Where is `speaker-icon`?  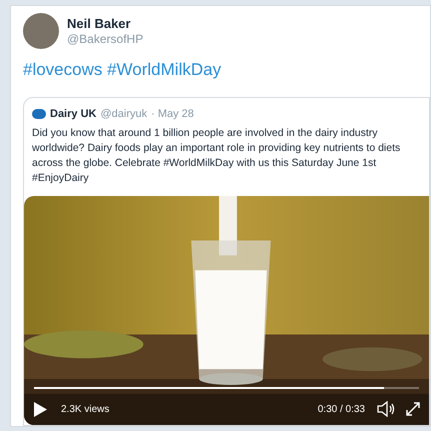 speaker-icon is located at coordinates (386, 409).